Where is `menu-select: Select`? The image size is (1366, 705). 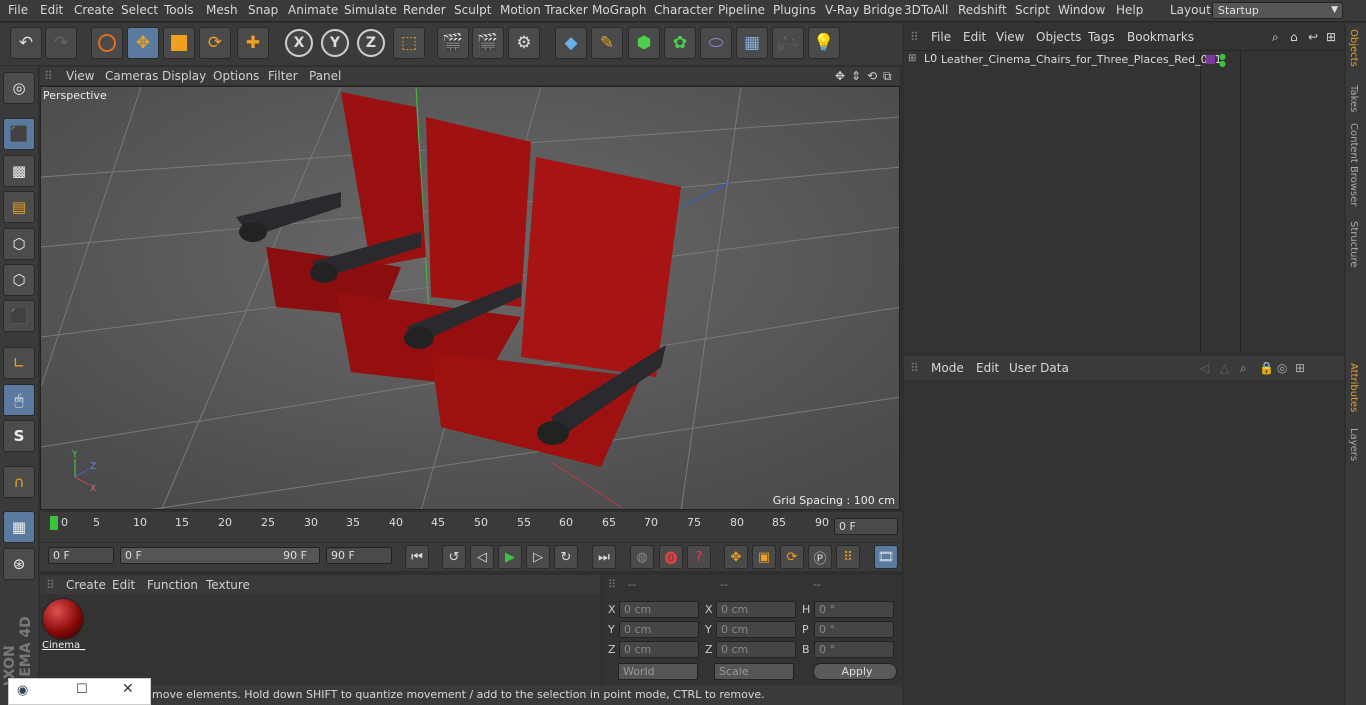 menu-select: Select is located at coordinates (139, 10).